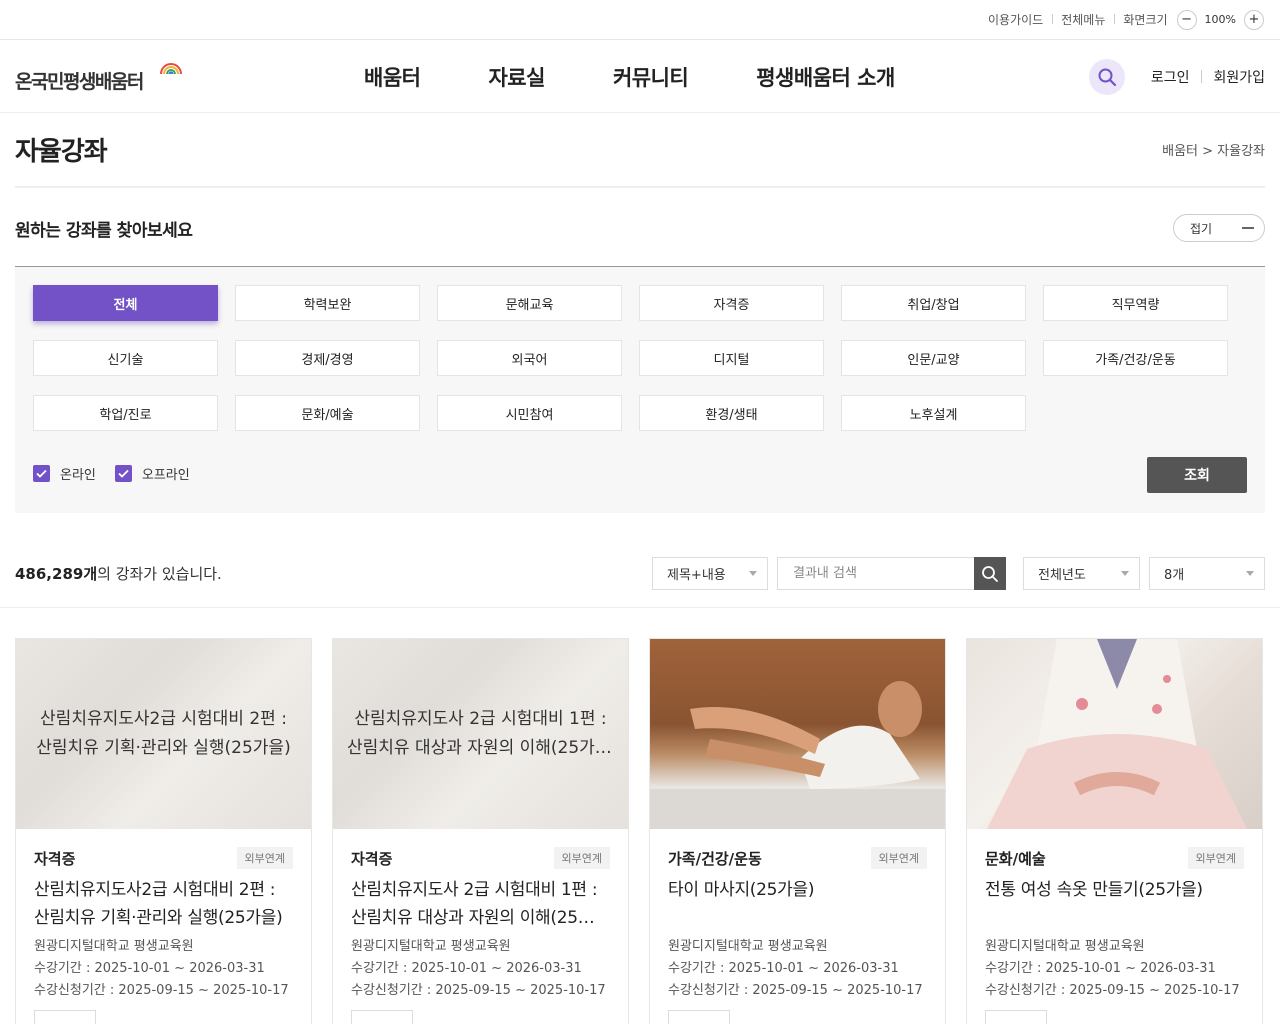 Image resolution: width=1280 pixels, height=1024 pixels. I want to click on category-job-skills: 직무역량, so click(1135, 303).